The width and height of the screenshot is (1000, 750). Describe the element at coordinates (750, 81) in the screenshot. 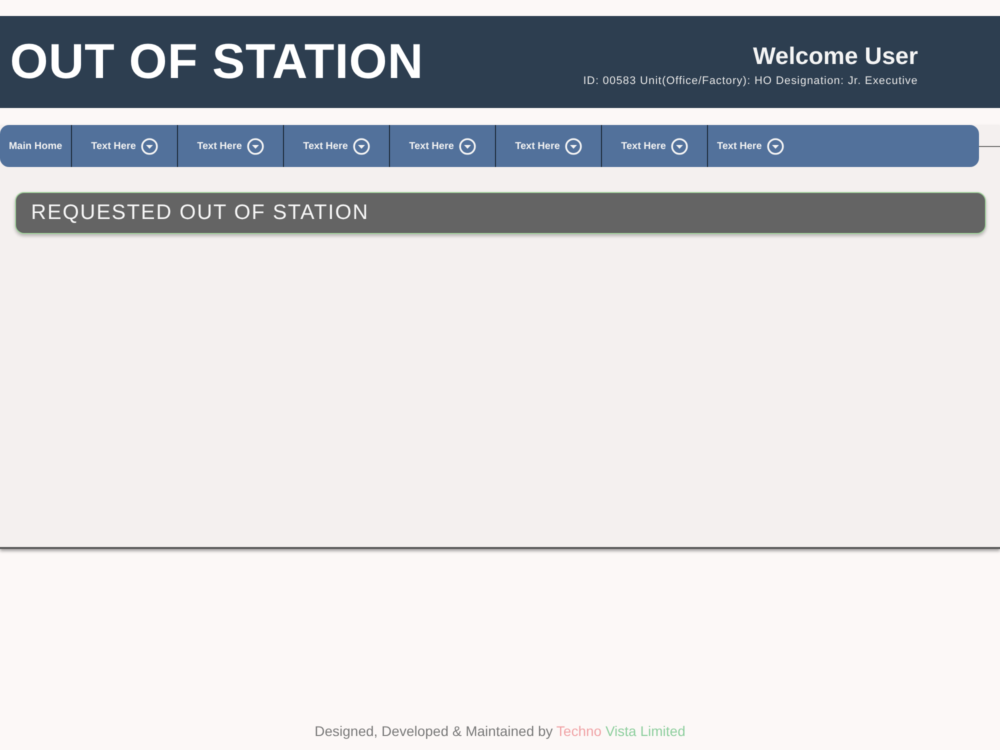

I see `user-info-text: ID: 00583 Unit(Office/Factory): HO Designation: Jr. Executive` at that location.